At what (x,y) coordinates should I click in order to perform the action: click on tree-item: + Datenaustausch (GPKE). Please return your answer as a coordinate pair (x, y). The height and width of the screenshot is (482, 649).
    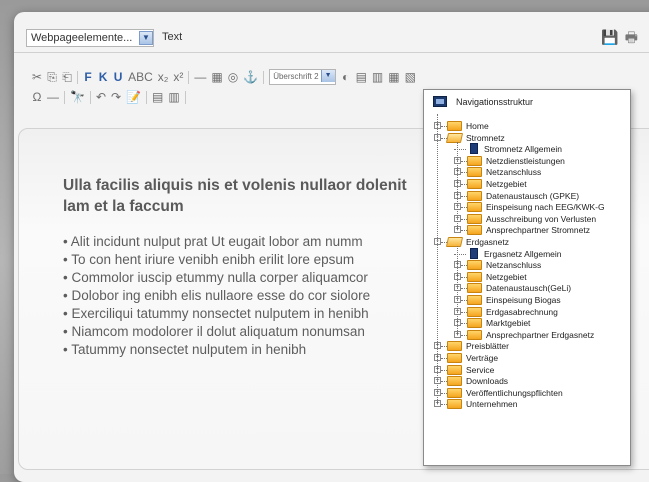
    Looking at the image, I should click on (539, 196).